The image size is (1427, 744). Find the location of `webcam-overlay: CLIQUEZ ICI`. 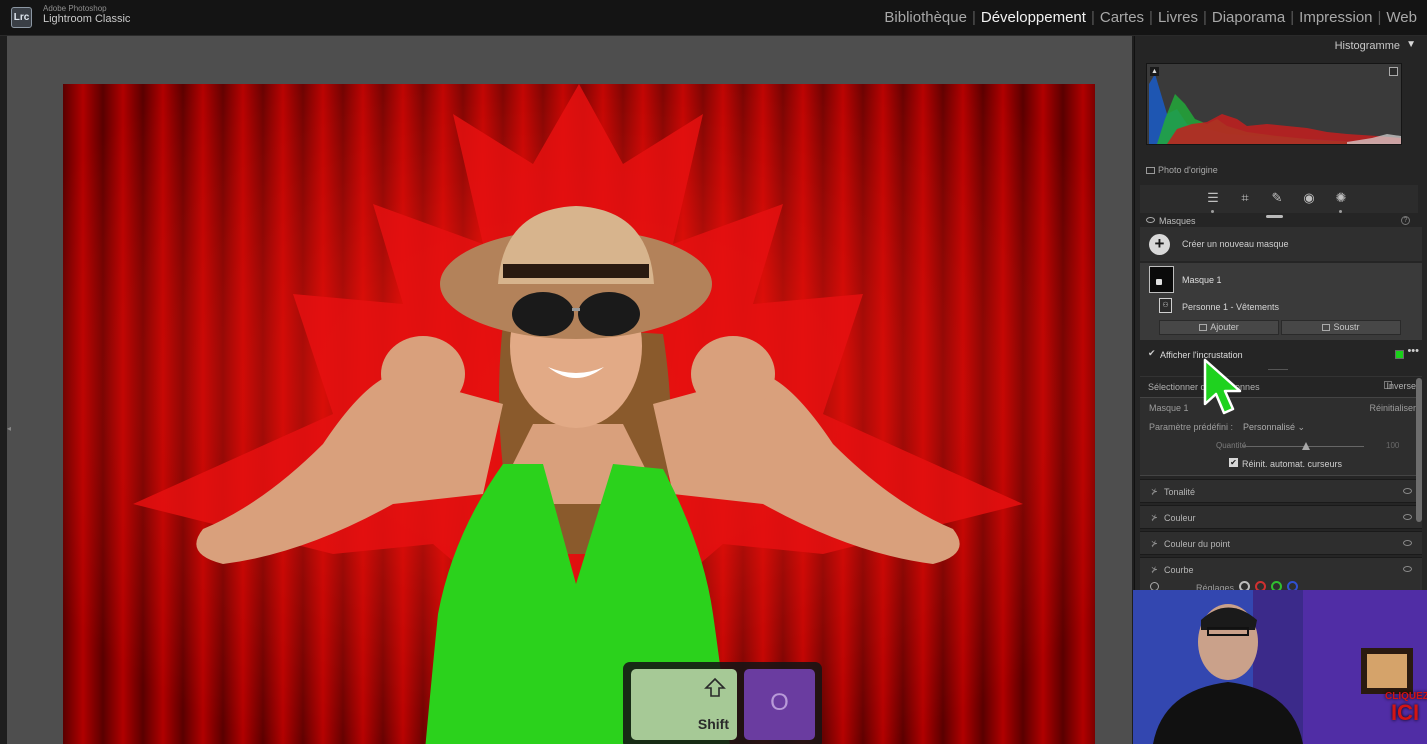

webcam-overlay: CLIQUEZ ICI is located at coordinates (1280, 667).